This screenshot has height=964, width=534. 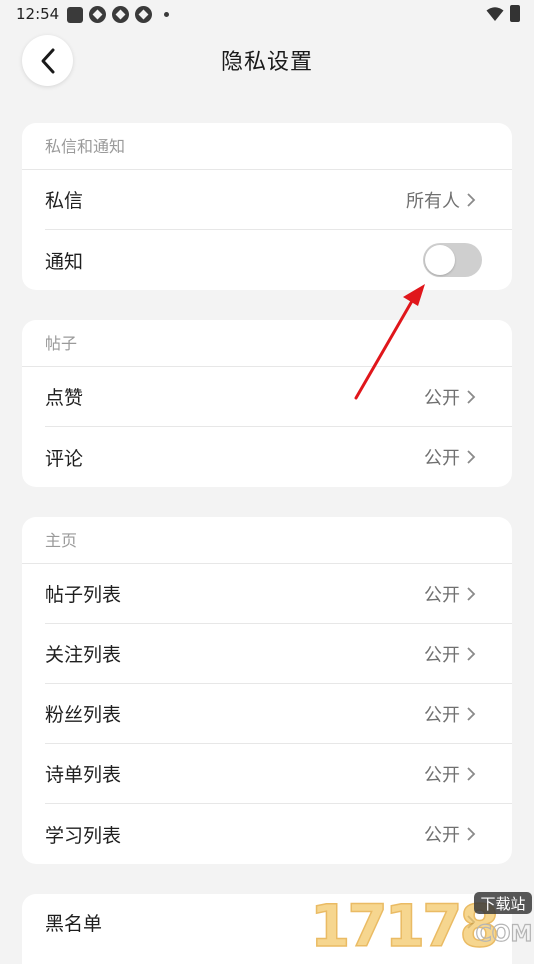 What do you see at coordinates (278, 260) in the screenshot?
I see `notification-row: 通知` at bounding box center [278, 260].